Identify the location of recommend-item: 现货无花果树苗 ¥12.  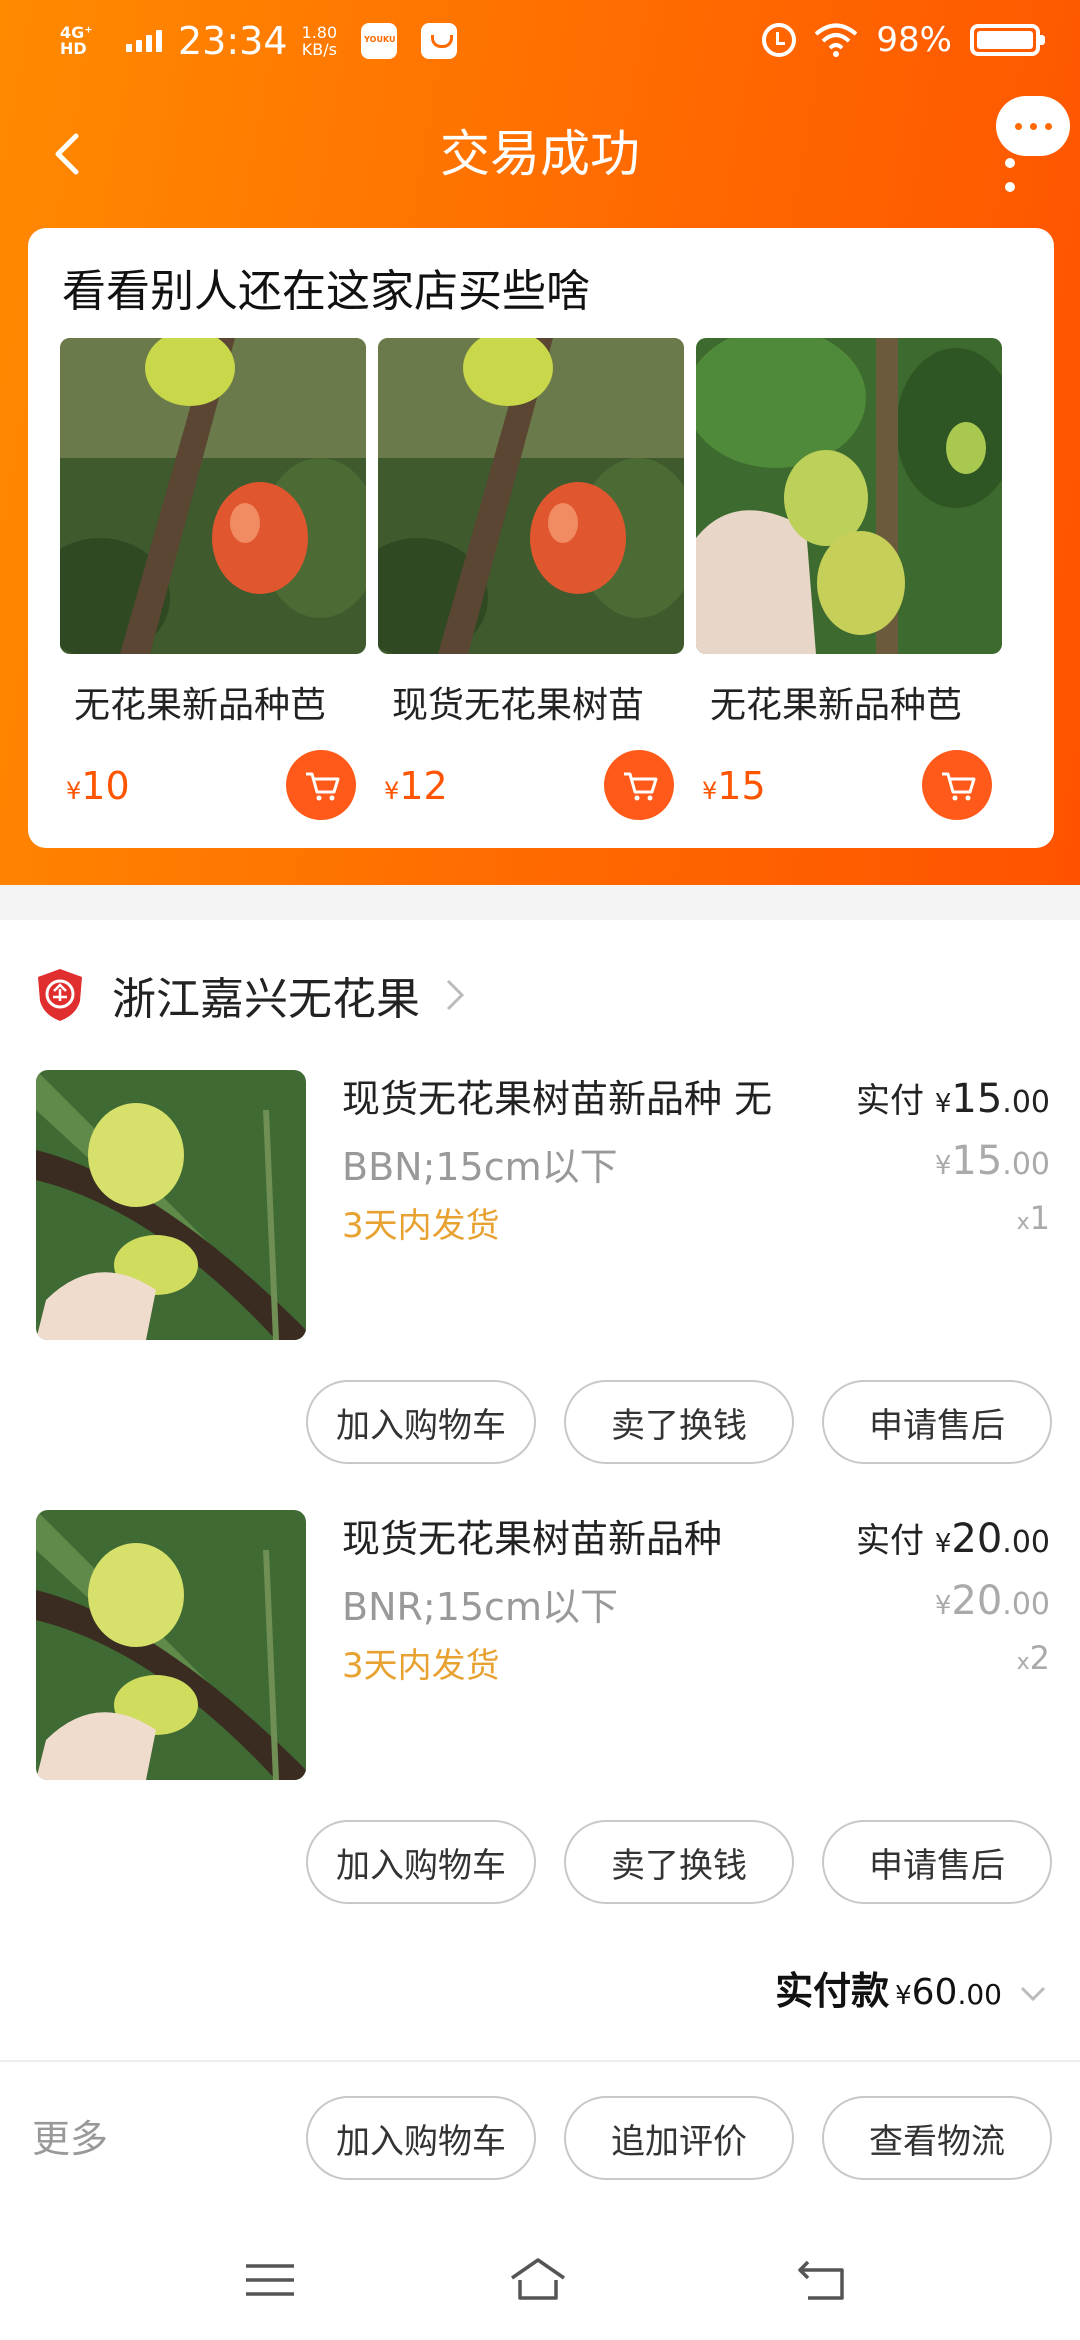
(531, 579).